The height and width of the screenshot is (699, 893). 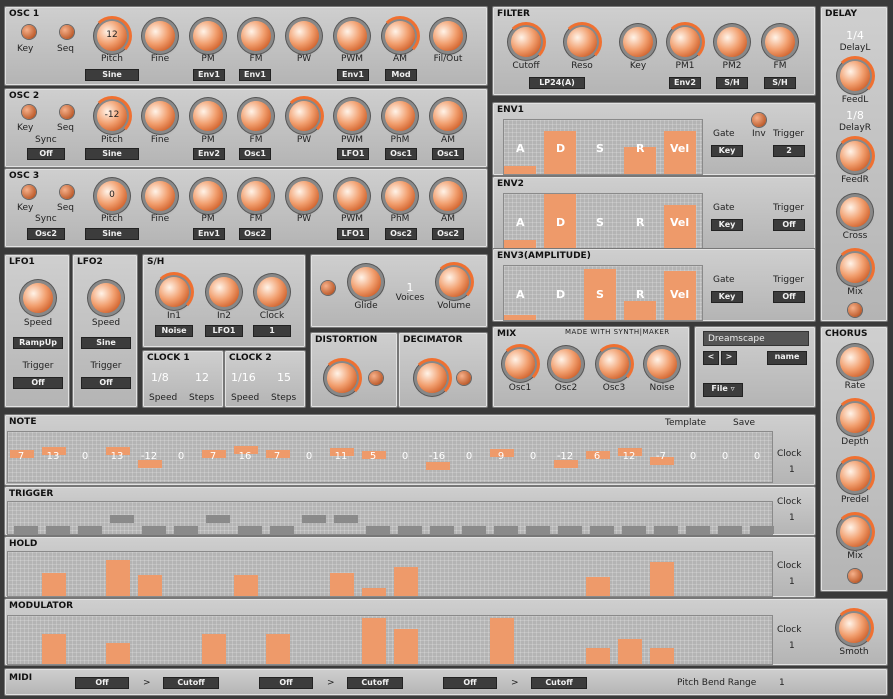 What do you see at coordinates (112, 234) in the screenshot?
I see `osc3-wave-select: Sine` at bounding box center [112, 234].